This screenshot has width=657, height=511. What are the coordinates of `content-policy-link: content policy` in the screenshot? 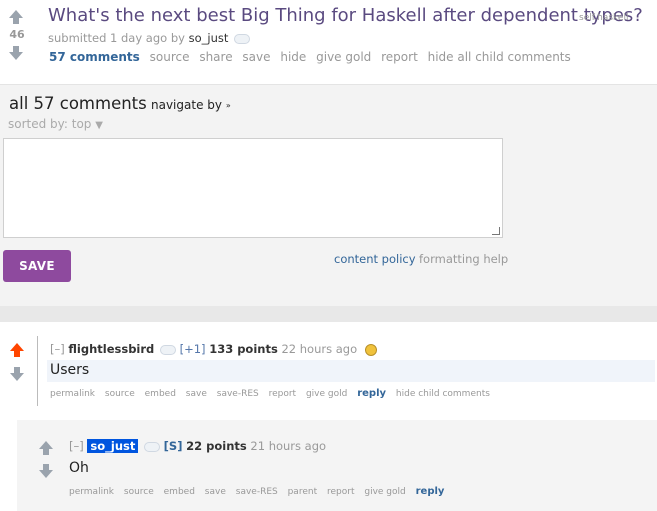 It's located at (375, 259).